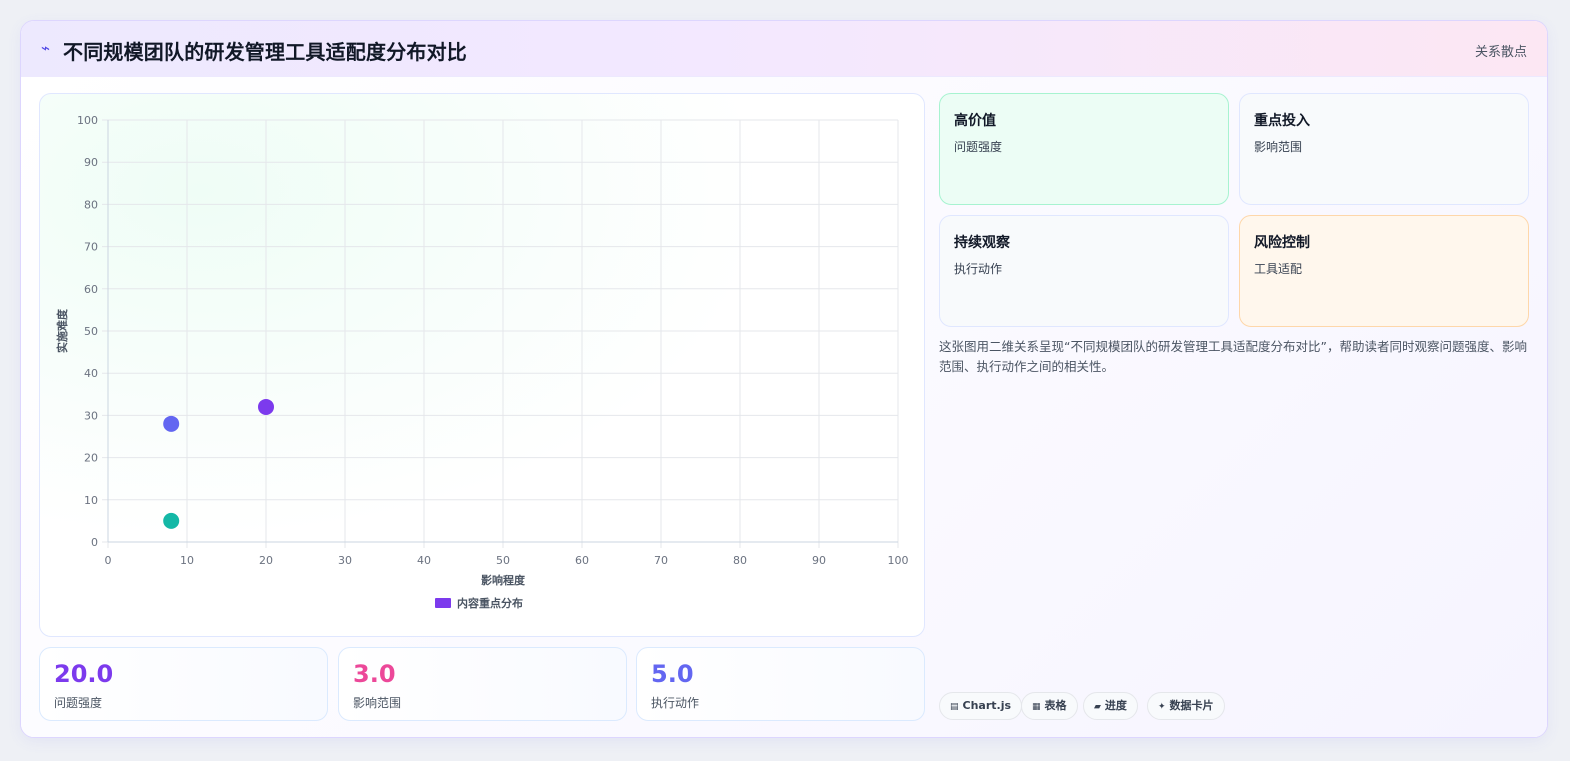 This screenshot has width=1570, height=761. I want to click on quadrant-title: 高价值, so click(975, 121).